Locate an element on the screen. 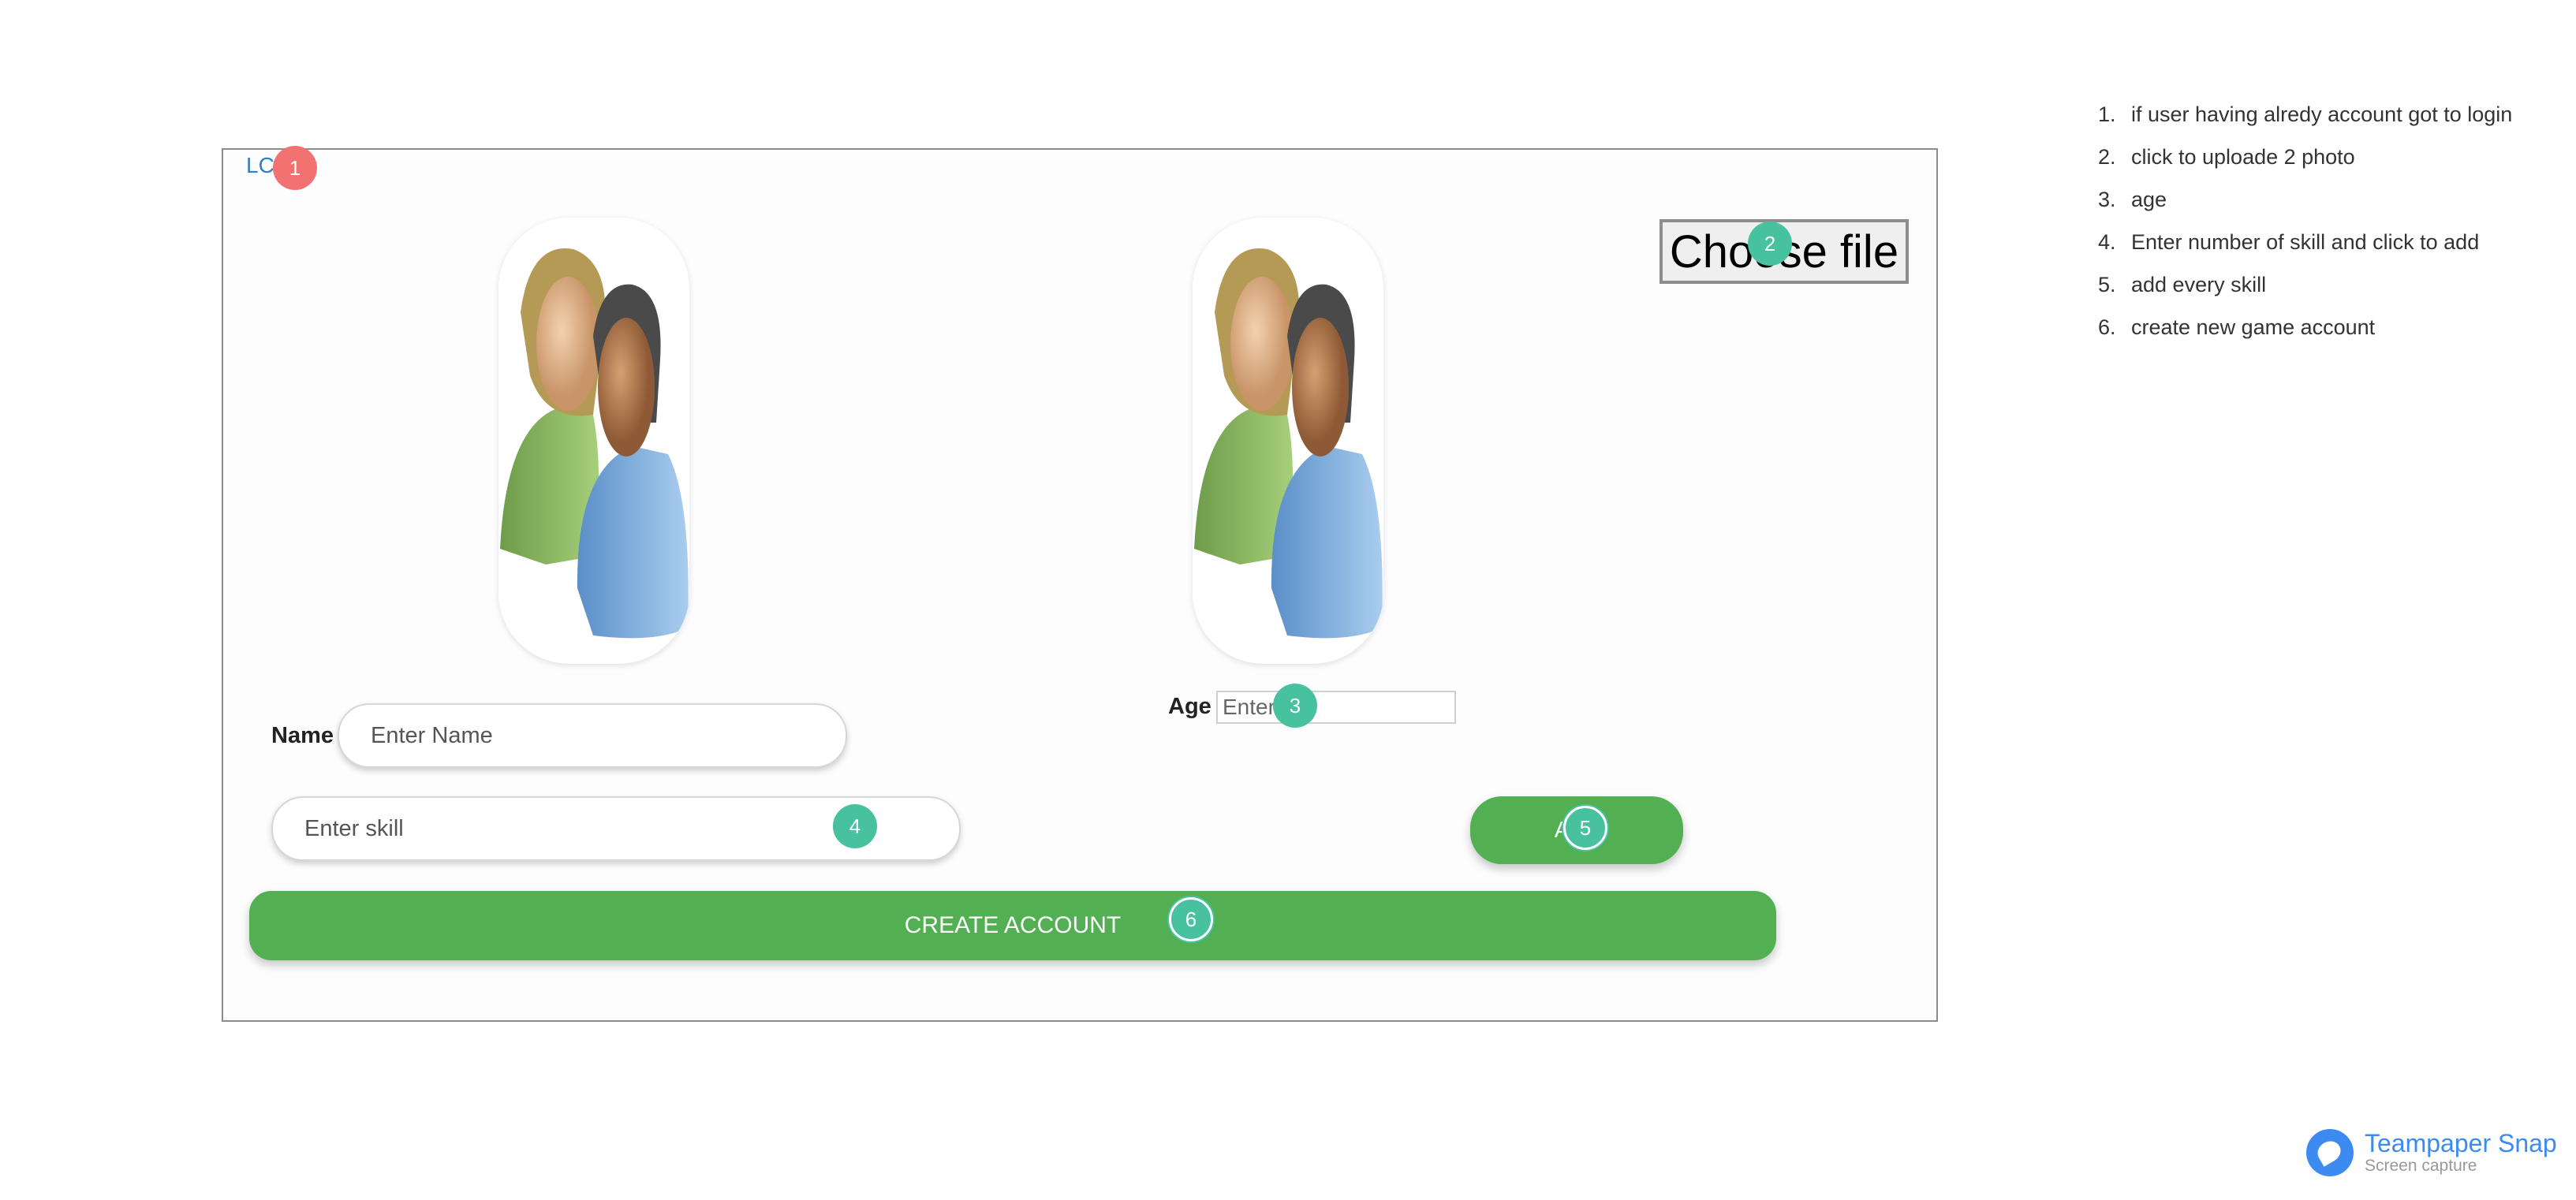 The height and width of the screenshot is (1200, 2576). annotation-marker-4: 4 is located at coordinates (855, 826).